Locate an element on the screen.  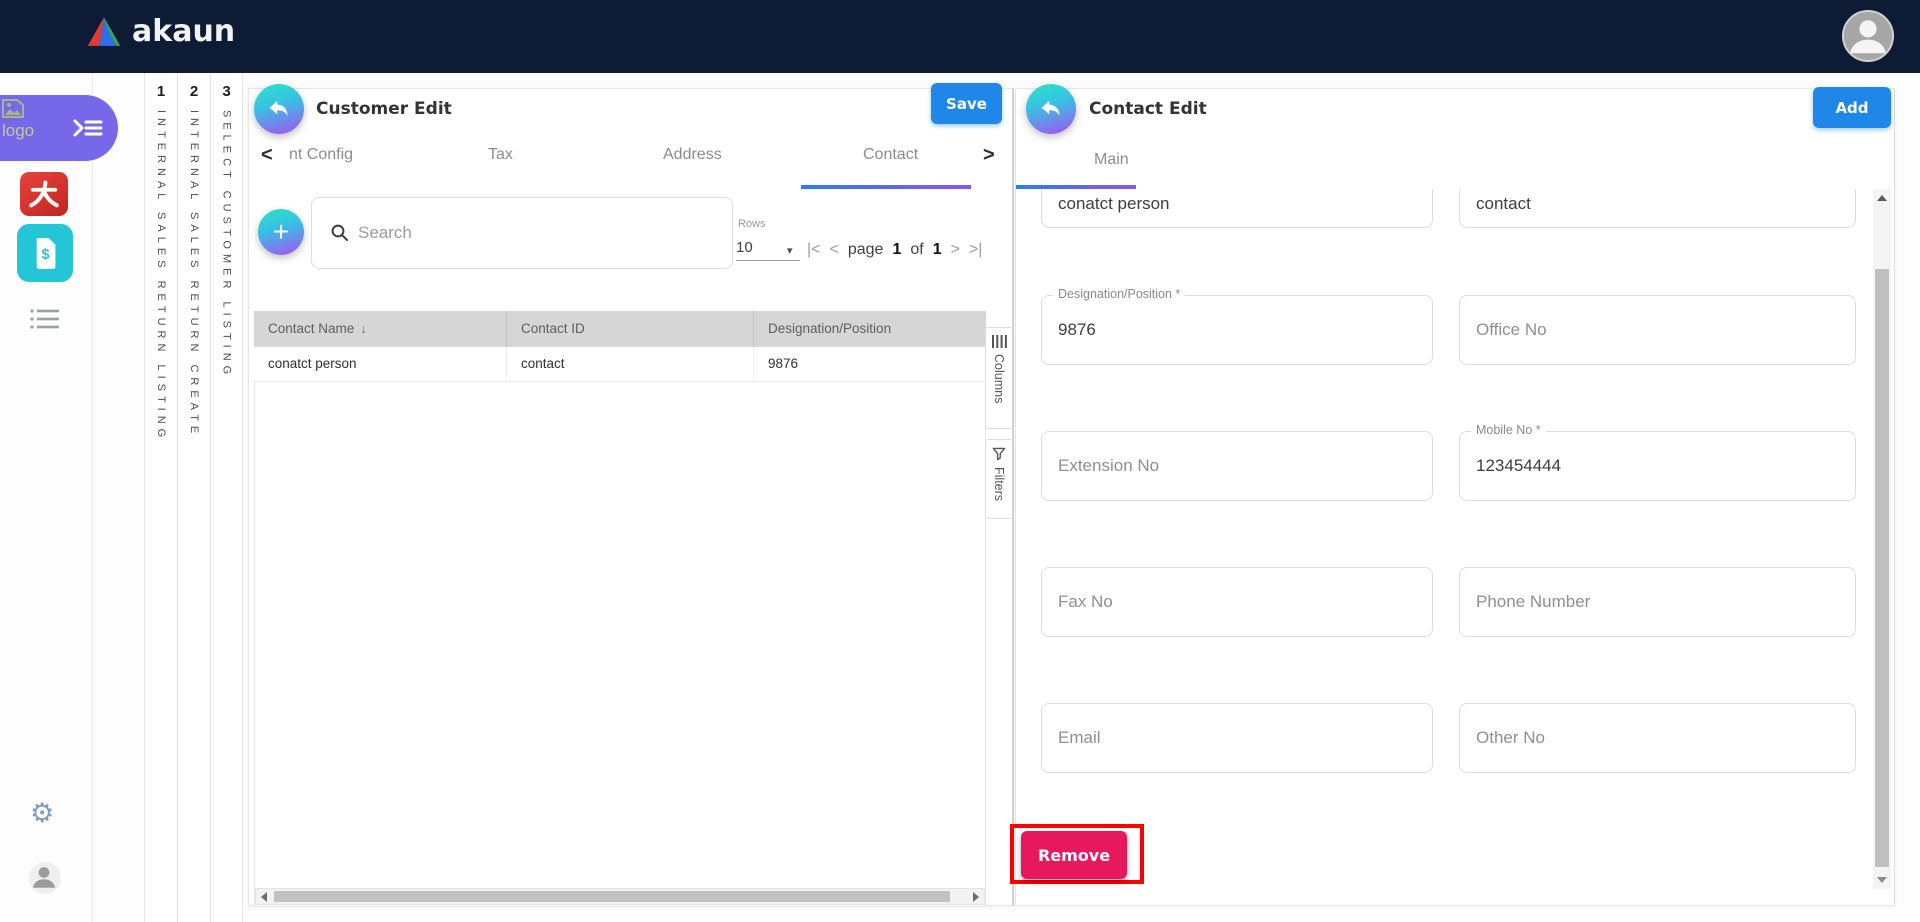
user-avatar is located at coordinates (1868, 36).